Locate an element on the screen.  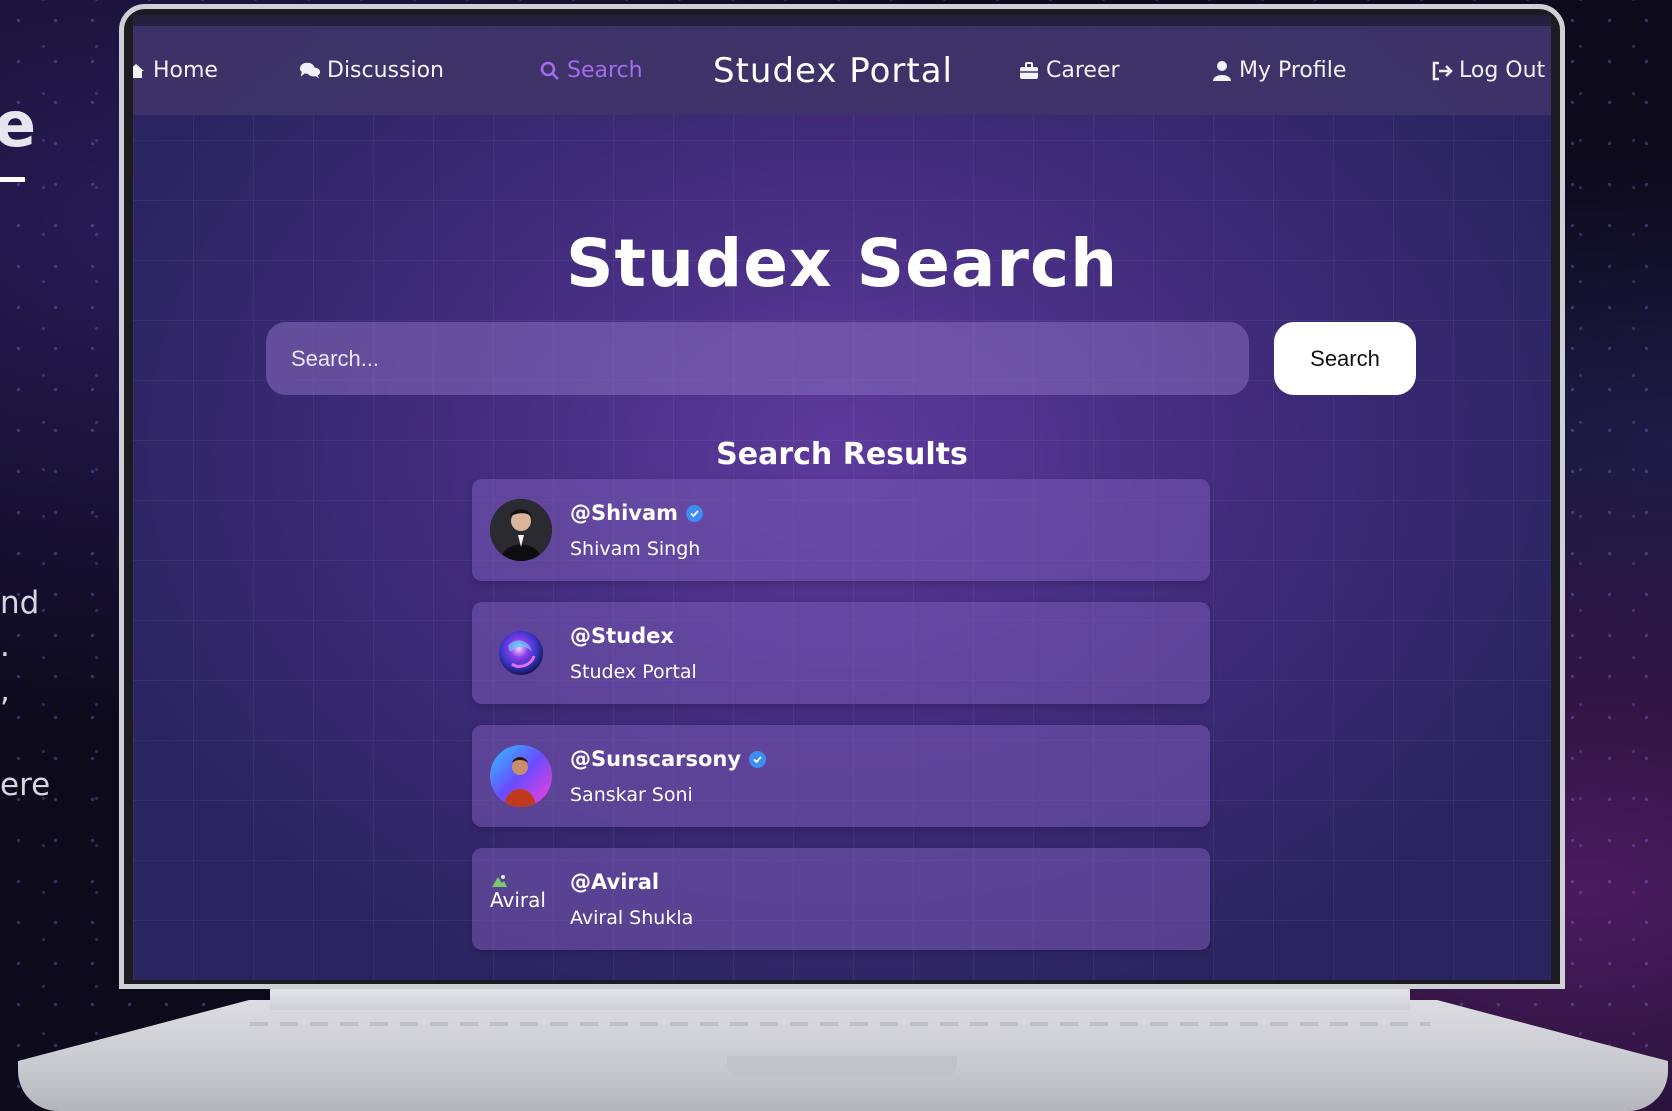
result-card-sunscarsony: @Sunscarsony Sanskar Soni is located at coordinates (841, 776).